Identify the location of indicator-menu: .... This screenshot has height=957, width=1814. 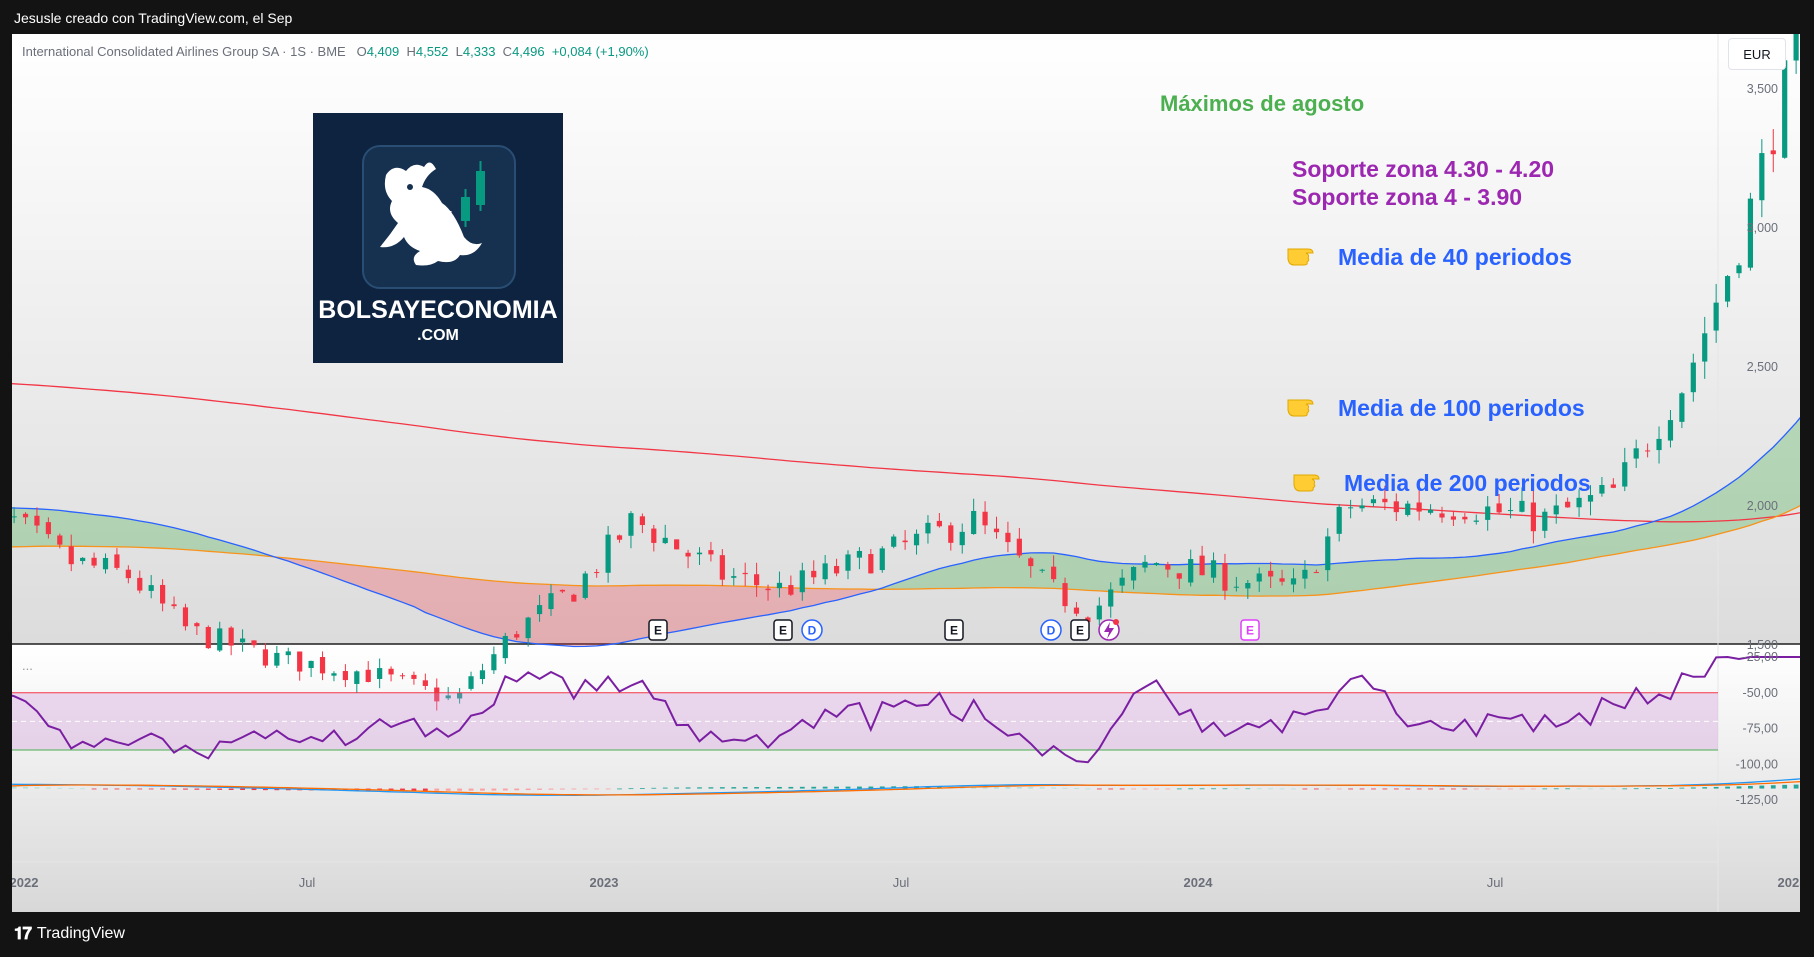
(27, 665).